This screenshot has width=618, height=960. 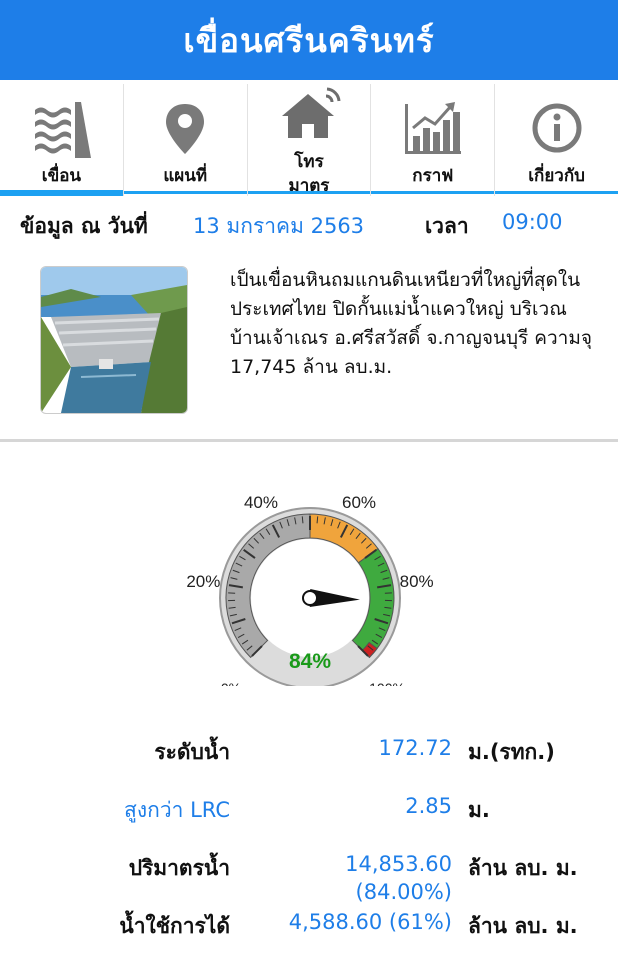 What do you see at coordinates (415, 748) in the screenshot?
I see `water-level-value: 172.72` at bounding box center [415, 748].